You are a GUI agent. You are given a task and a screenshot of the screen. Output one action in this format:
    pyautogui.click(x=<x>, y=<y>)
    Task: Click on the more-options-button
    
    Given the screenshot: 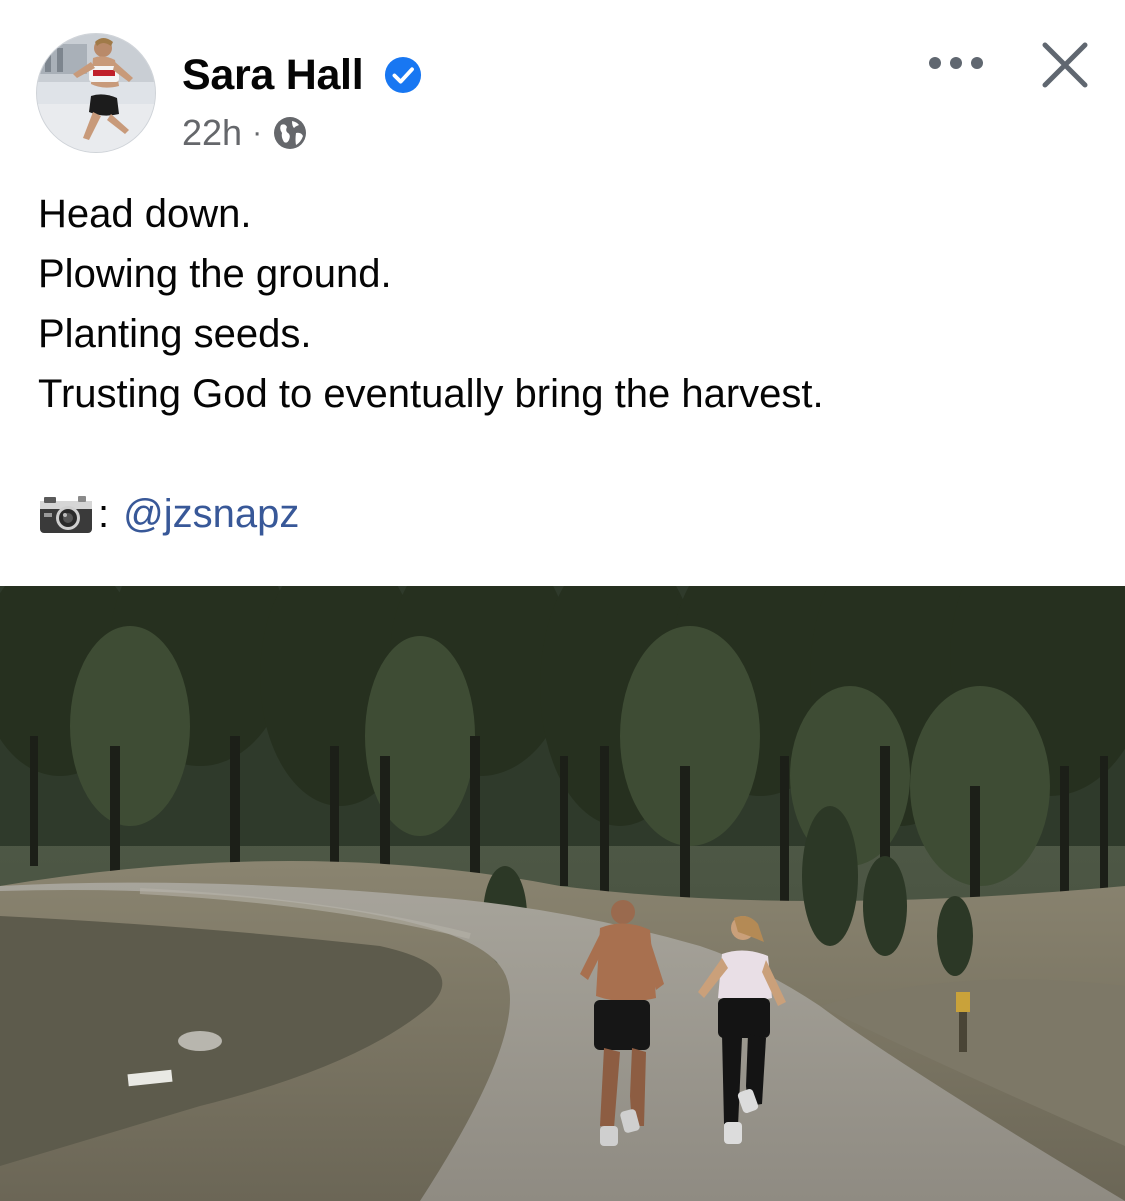 What is the action you would take?
    pyautogui.click(x=956, y=63)
    